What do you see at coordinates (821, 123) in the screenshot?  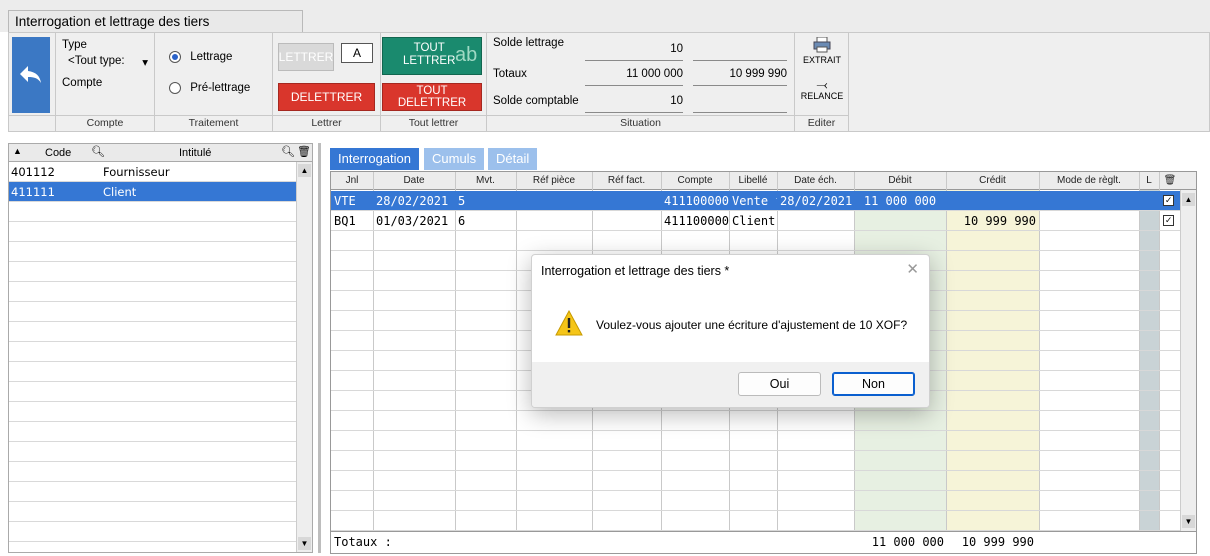 I see `group-label-editer: Editer` at bounding box center [821, 123].